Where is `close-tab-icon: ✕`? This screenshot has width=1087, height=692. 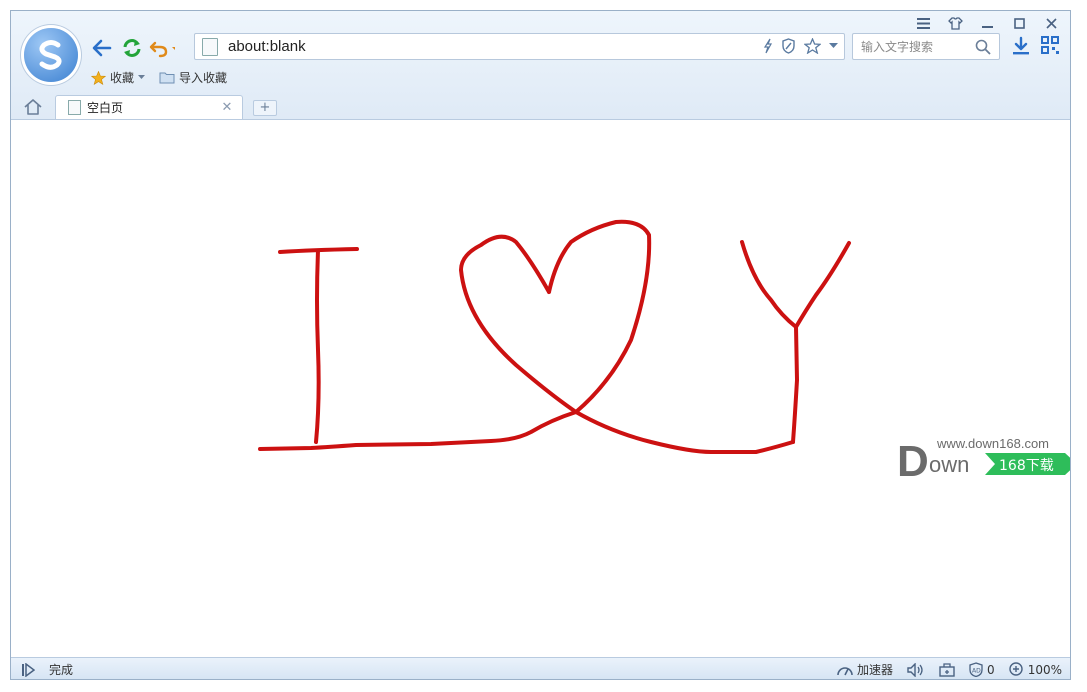 close-tab-icon: ✕ is located at coordinates (227, 107).